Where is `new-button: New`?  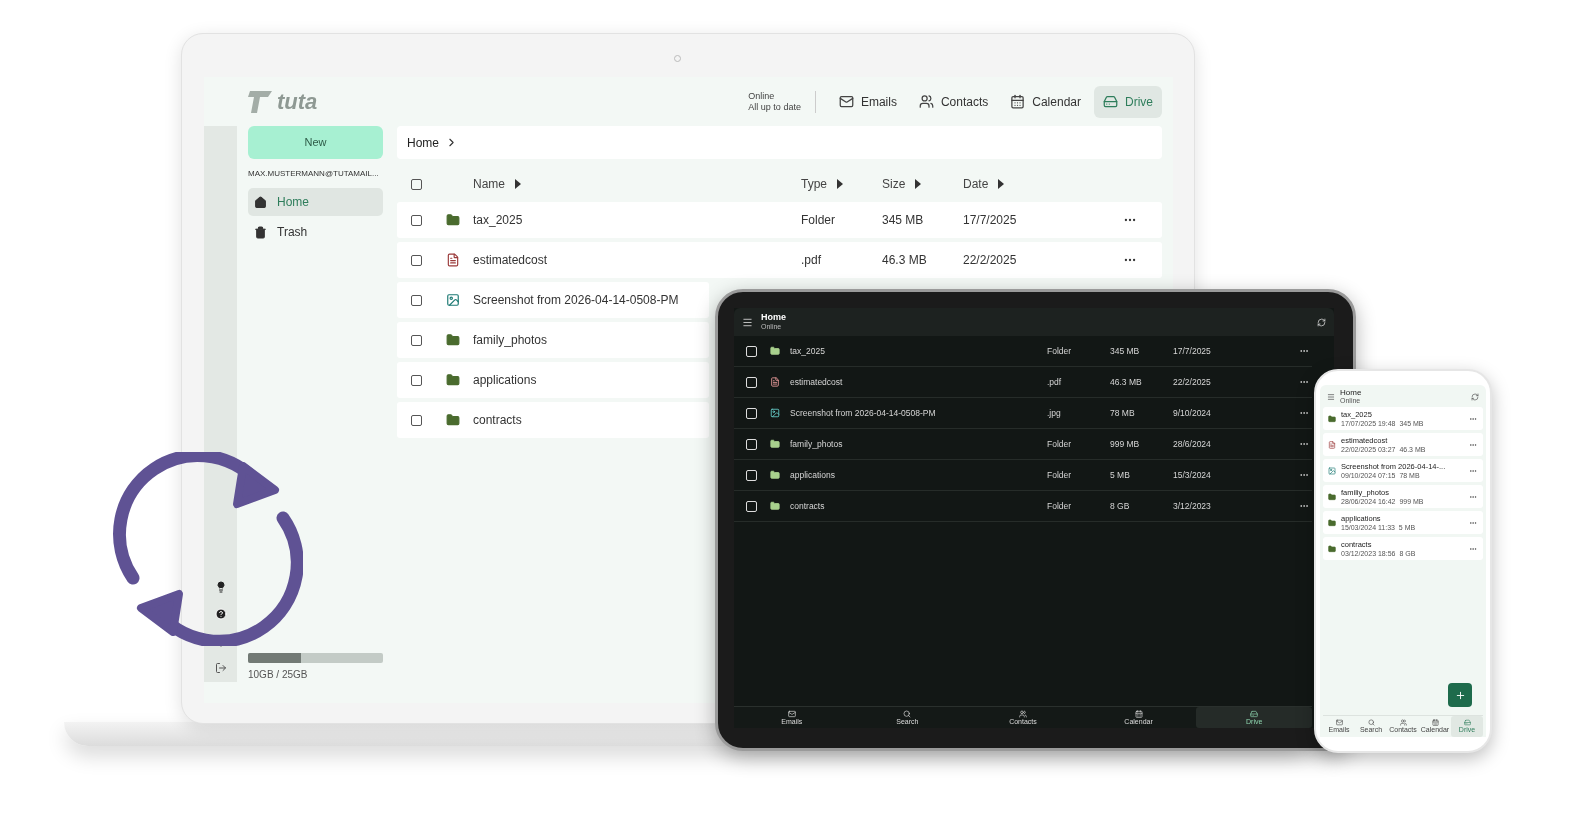
new-button: New is located at coordinates (315, 142).